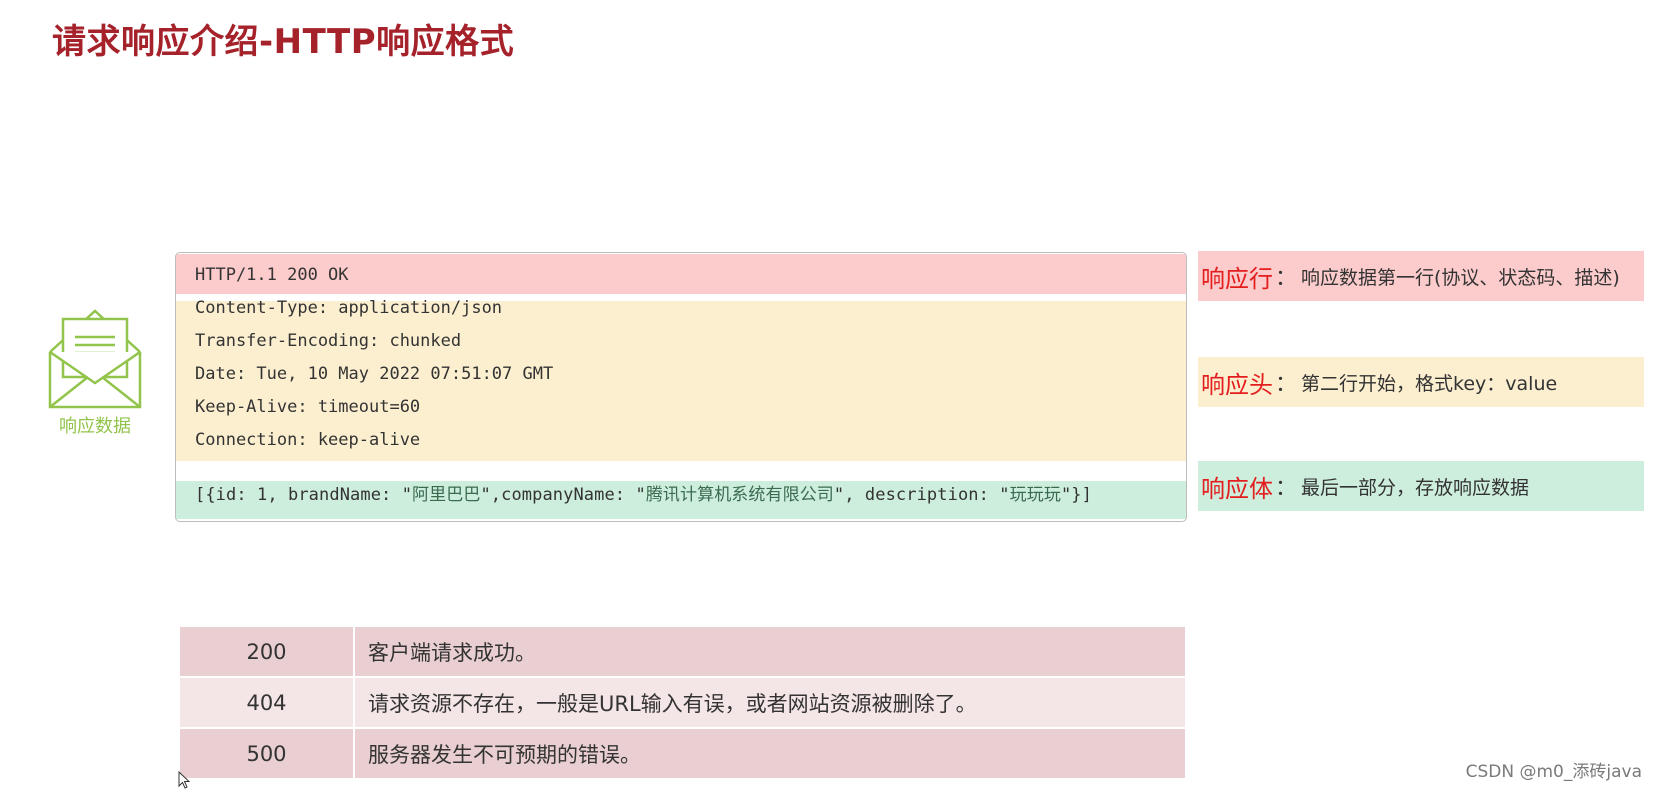  What do you see at coordinates (770, 651) in the screenshot?
I see `status-desc-cell: 客户端请求成功。` at bounding box center [770, 651].